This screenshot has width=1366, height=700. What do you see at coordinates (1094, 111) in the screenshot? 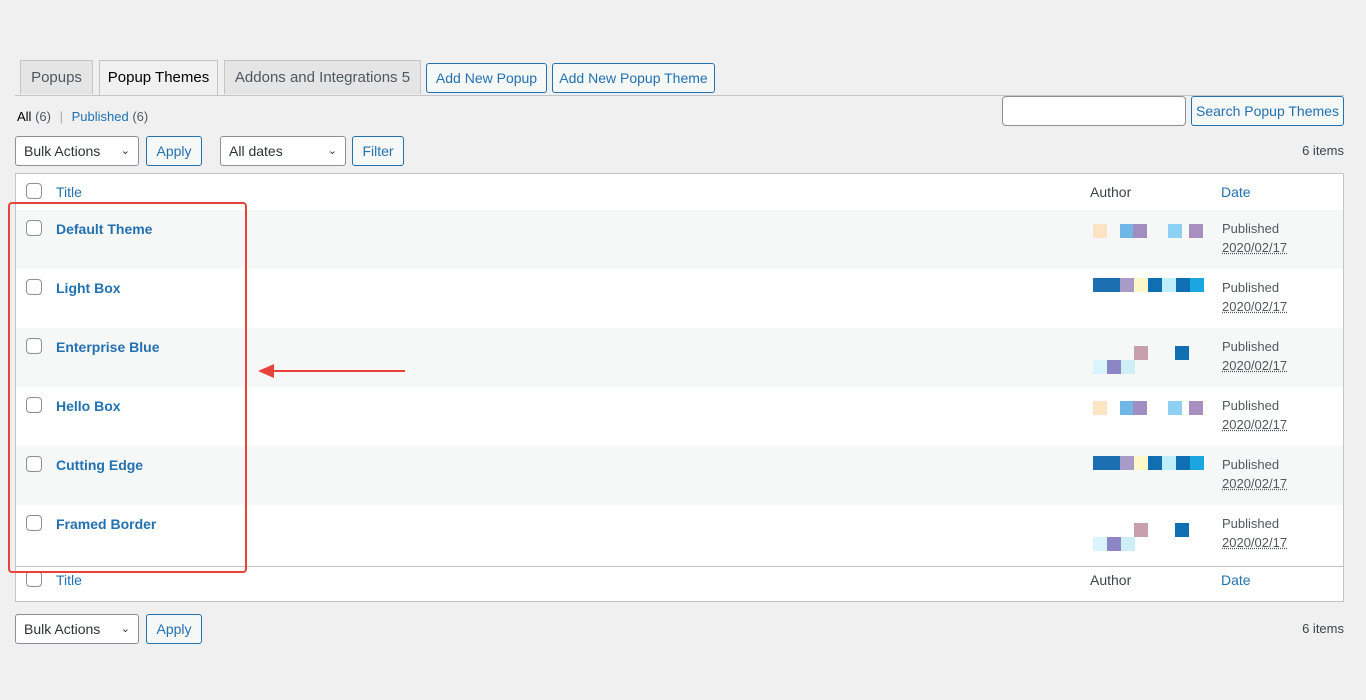
I see `search-input` at bounding box center [1094, 111].